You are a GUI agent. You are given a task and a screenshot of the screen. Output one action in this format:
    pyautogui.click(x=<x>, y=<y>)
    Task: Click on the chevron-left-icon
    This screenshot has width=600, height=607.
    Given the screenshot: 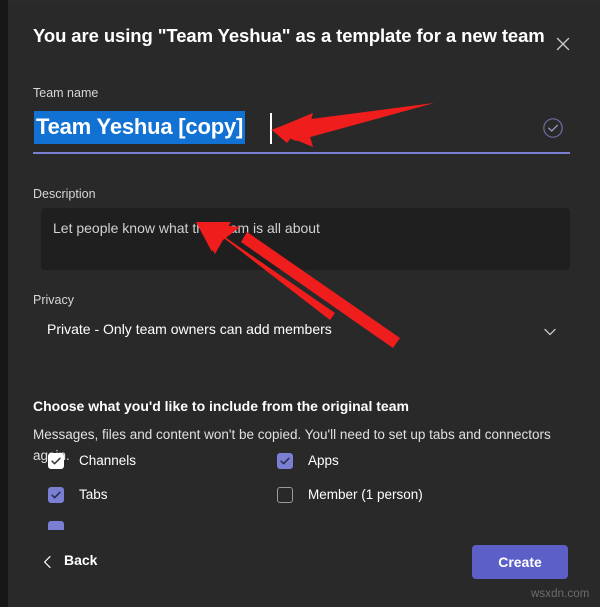 What is the action you would take?
    pyautogui.click(x=48, y=562)
    